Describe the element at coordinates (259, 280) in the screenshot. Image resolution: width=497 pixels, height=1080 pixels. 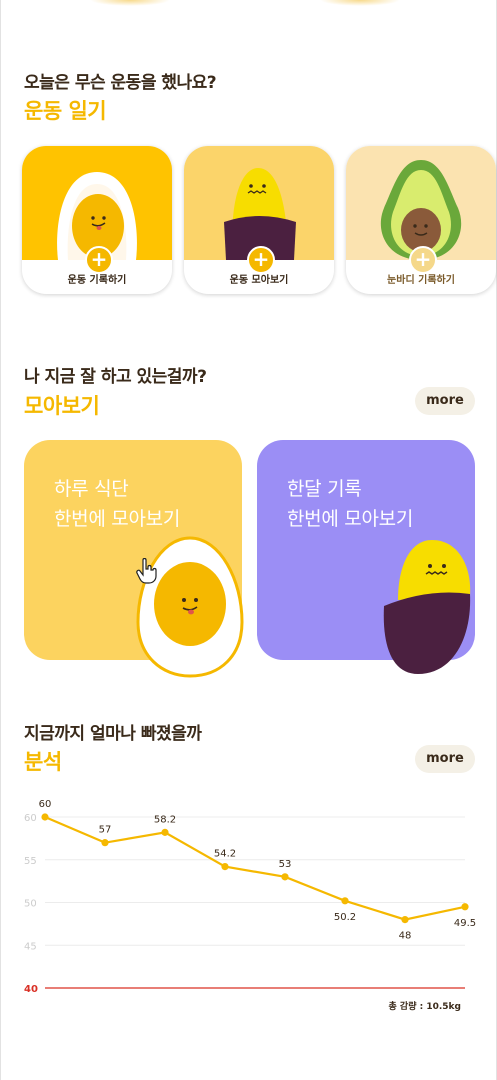
I see `card-label: 운동 모아보기` at that location.